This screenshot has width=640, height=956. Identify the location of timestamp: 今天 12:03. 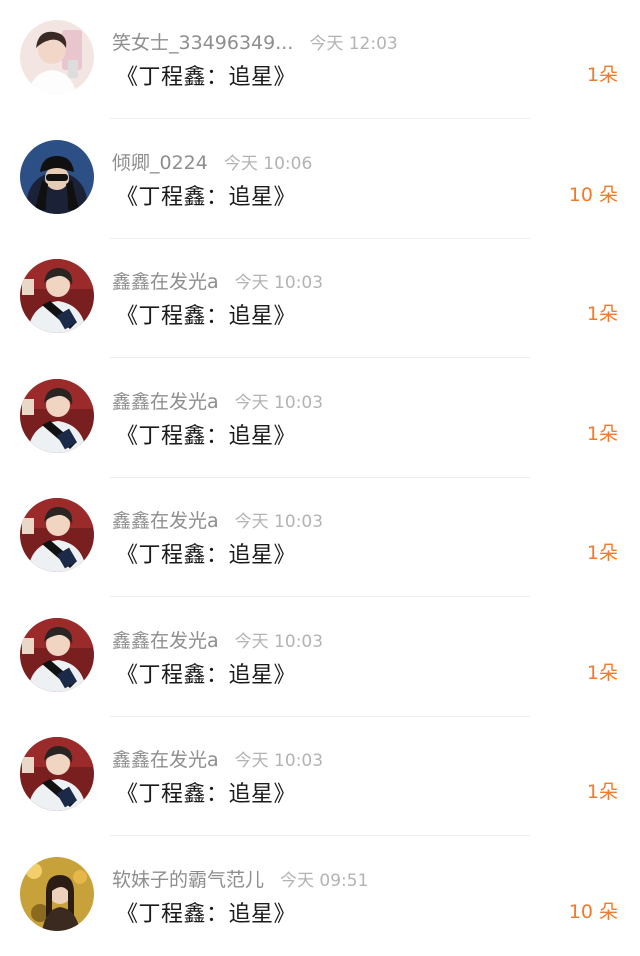
(353, 44).